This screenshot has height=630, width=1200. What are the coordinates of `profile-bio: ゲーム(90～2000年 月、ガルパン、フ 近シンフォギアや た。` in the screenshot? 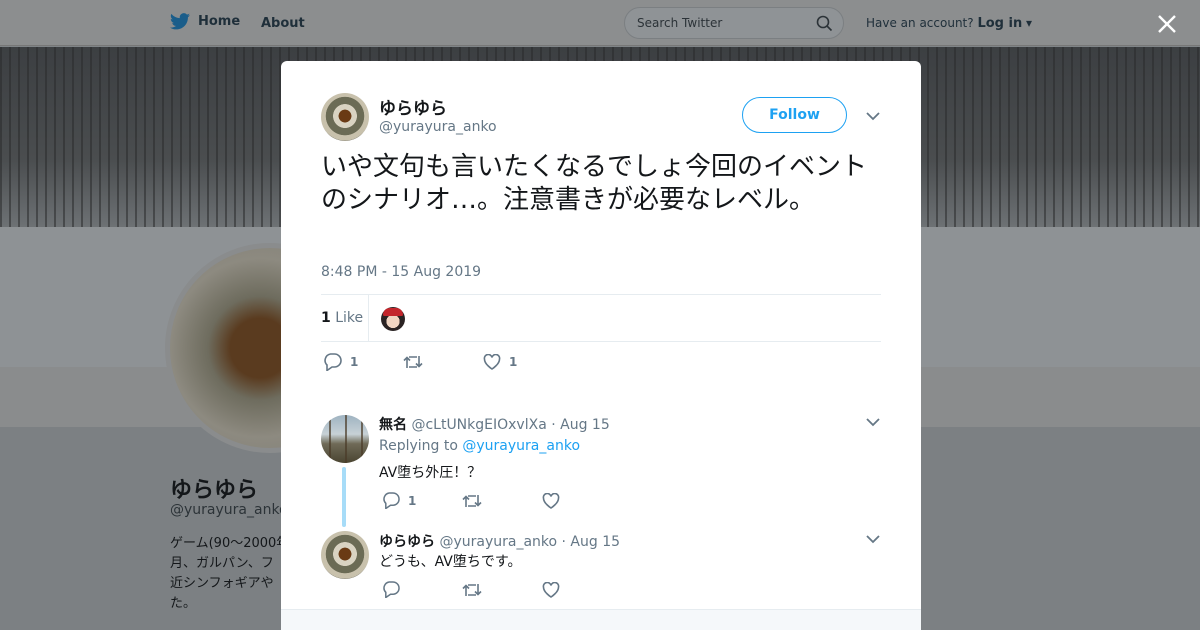 It's located at (230, 574).